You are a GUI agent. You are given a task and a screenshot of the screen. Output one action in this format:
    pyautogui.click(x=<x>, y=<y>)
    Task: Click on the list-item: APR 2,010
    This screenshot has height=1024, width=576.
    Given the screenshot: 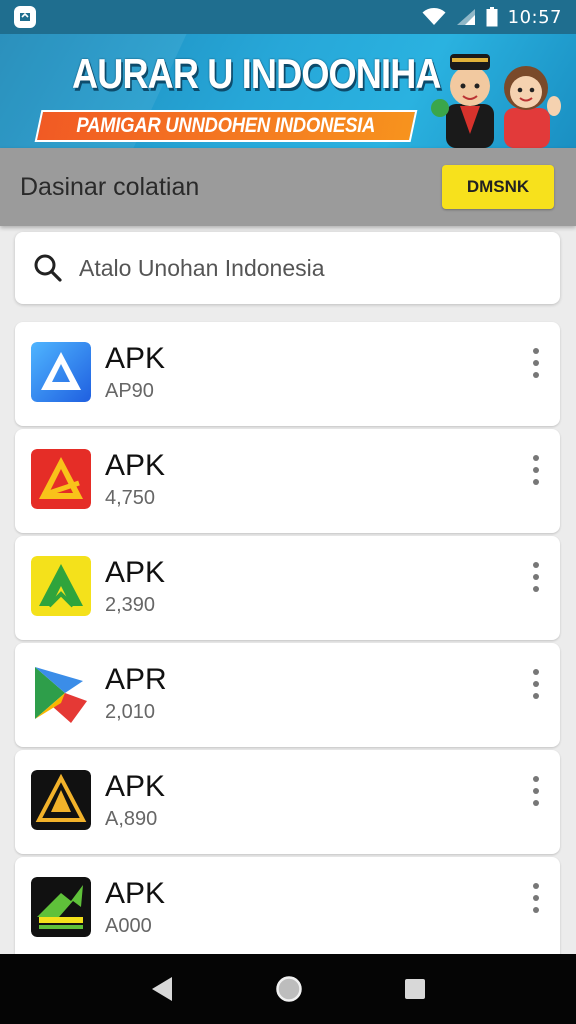 What is the action you would take?
    pyautogui.click(x=287, y=695)
    